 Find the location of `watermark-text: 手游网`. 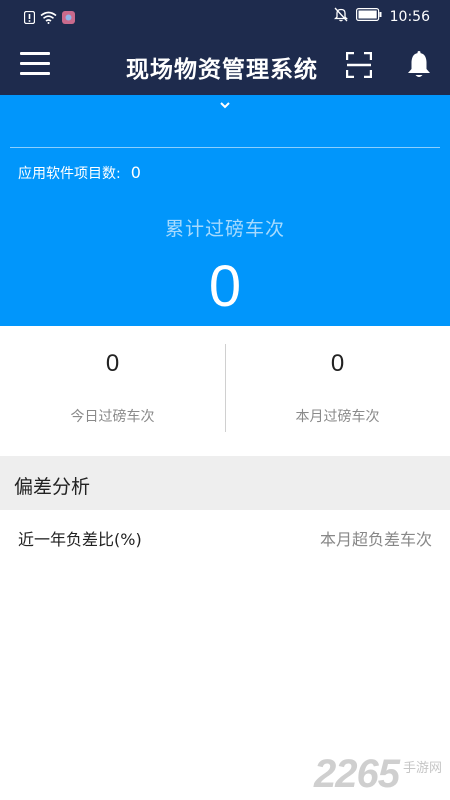

watermark-text: 手游网 is located at coordinates (422, 768).